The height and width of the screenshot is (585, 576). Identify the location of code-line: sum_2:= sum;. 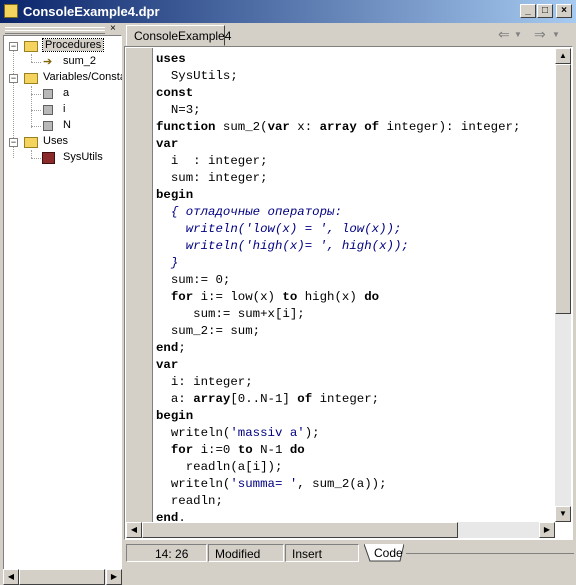
(208, 331).